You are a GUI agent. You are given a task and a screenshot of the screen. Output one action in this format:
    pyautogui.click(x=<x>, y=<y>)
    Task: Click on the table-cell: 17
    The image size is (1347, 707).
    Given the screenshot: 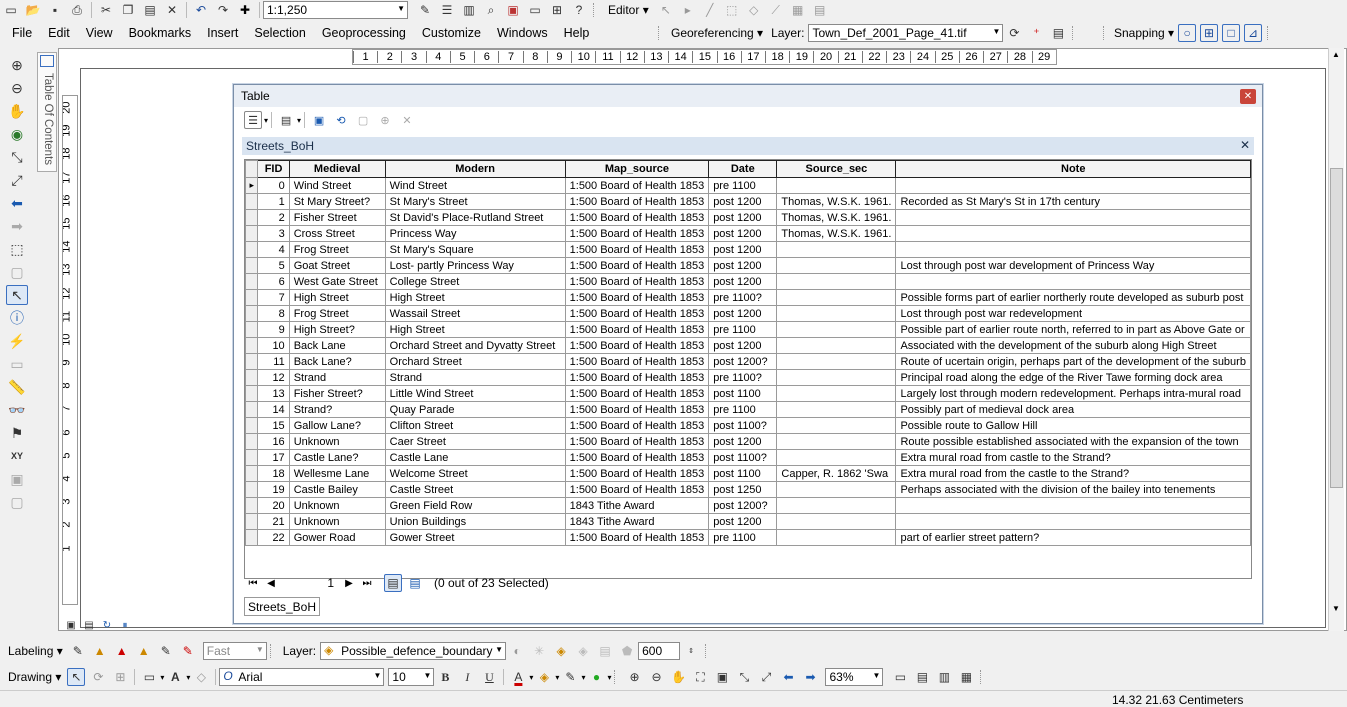 What is the action you would take?
    pyautogui.click(x=273, y=457)
    